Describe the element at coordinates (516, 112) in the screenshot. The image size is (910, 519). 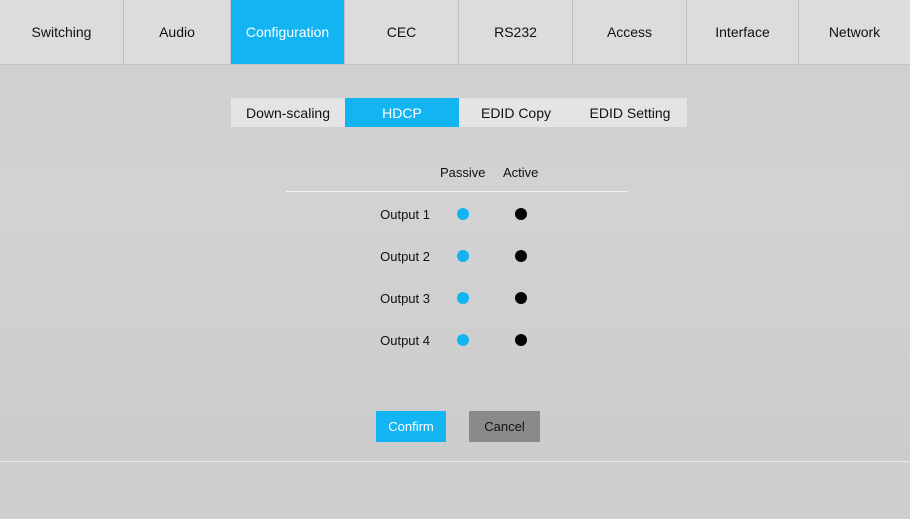
I see `subtab-edid-copy: EDID Copy` at that location.